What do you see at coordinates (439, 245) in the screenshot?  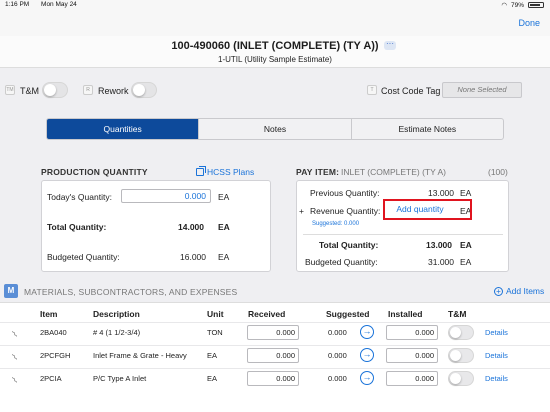 I see `pay-total-quantity-value: 13.000` at bounding box center [439, 245].